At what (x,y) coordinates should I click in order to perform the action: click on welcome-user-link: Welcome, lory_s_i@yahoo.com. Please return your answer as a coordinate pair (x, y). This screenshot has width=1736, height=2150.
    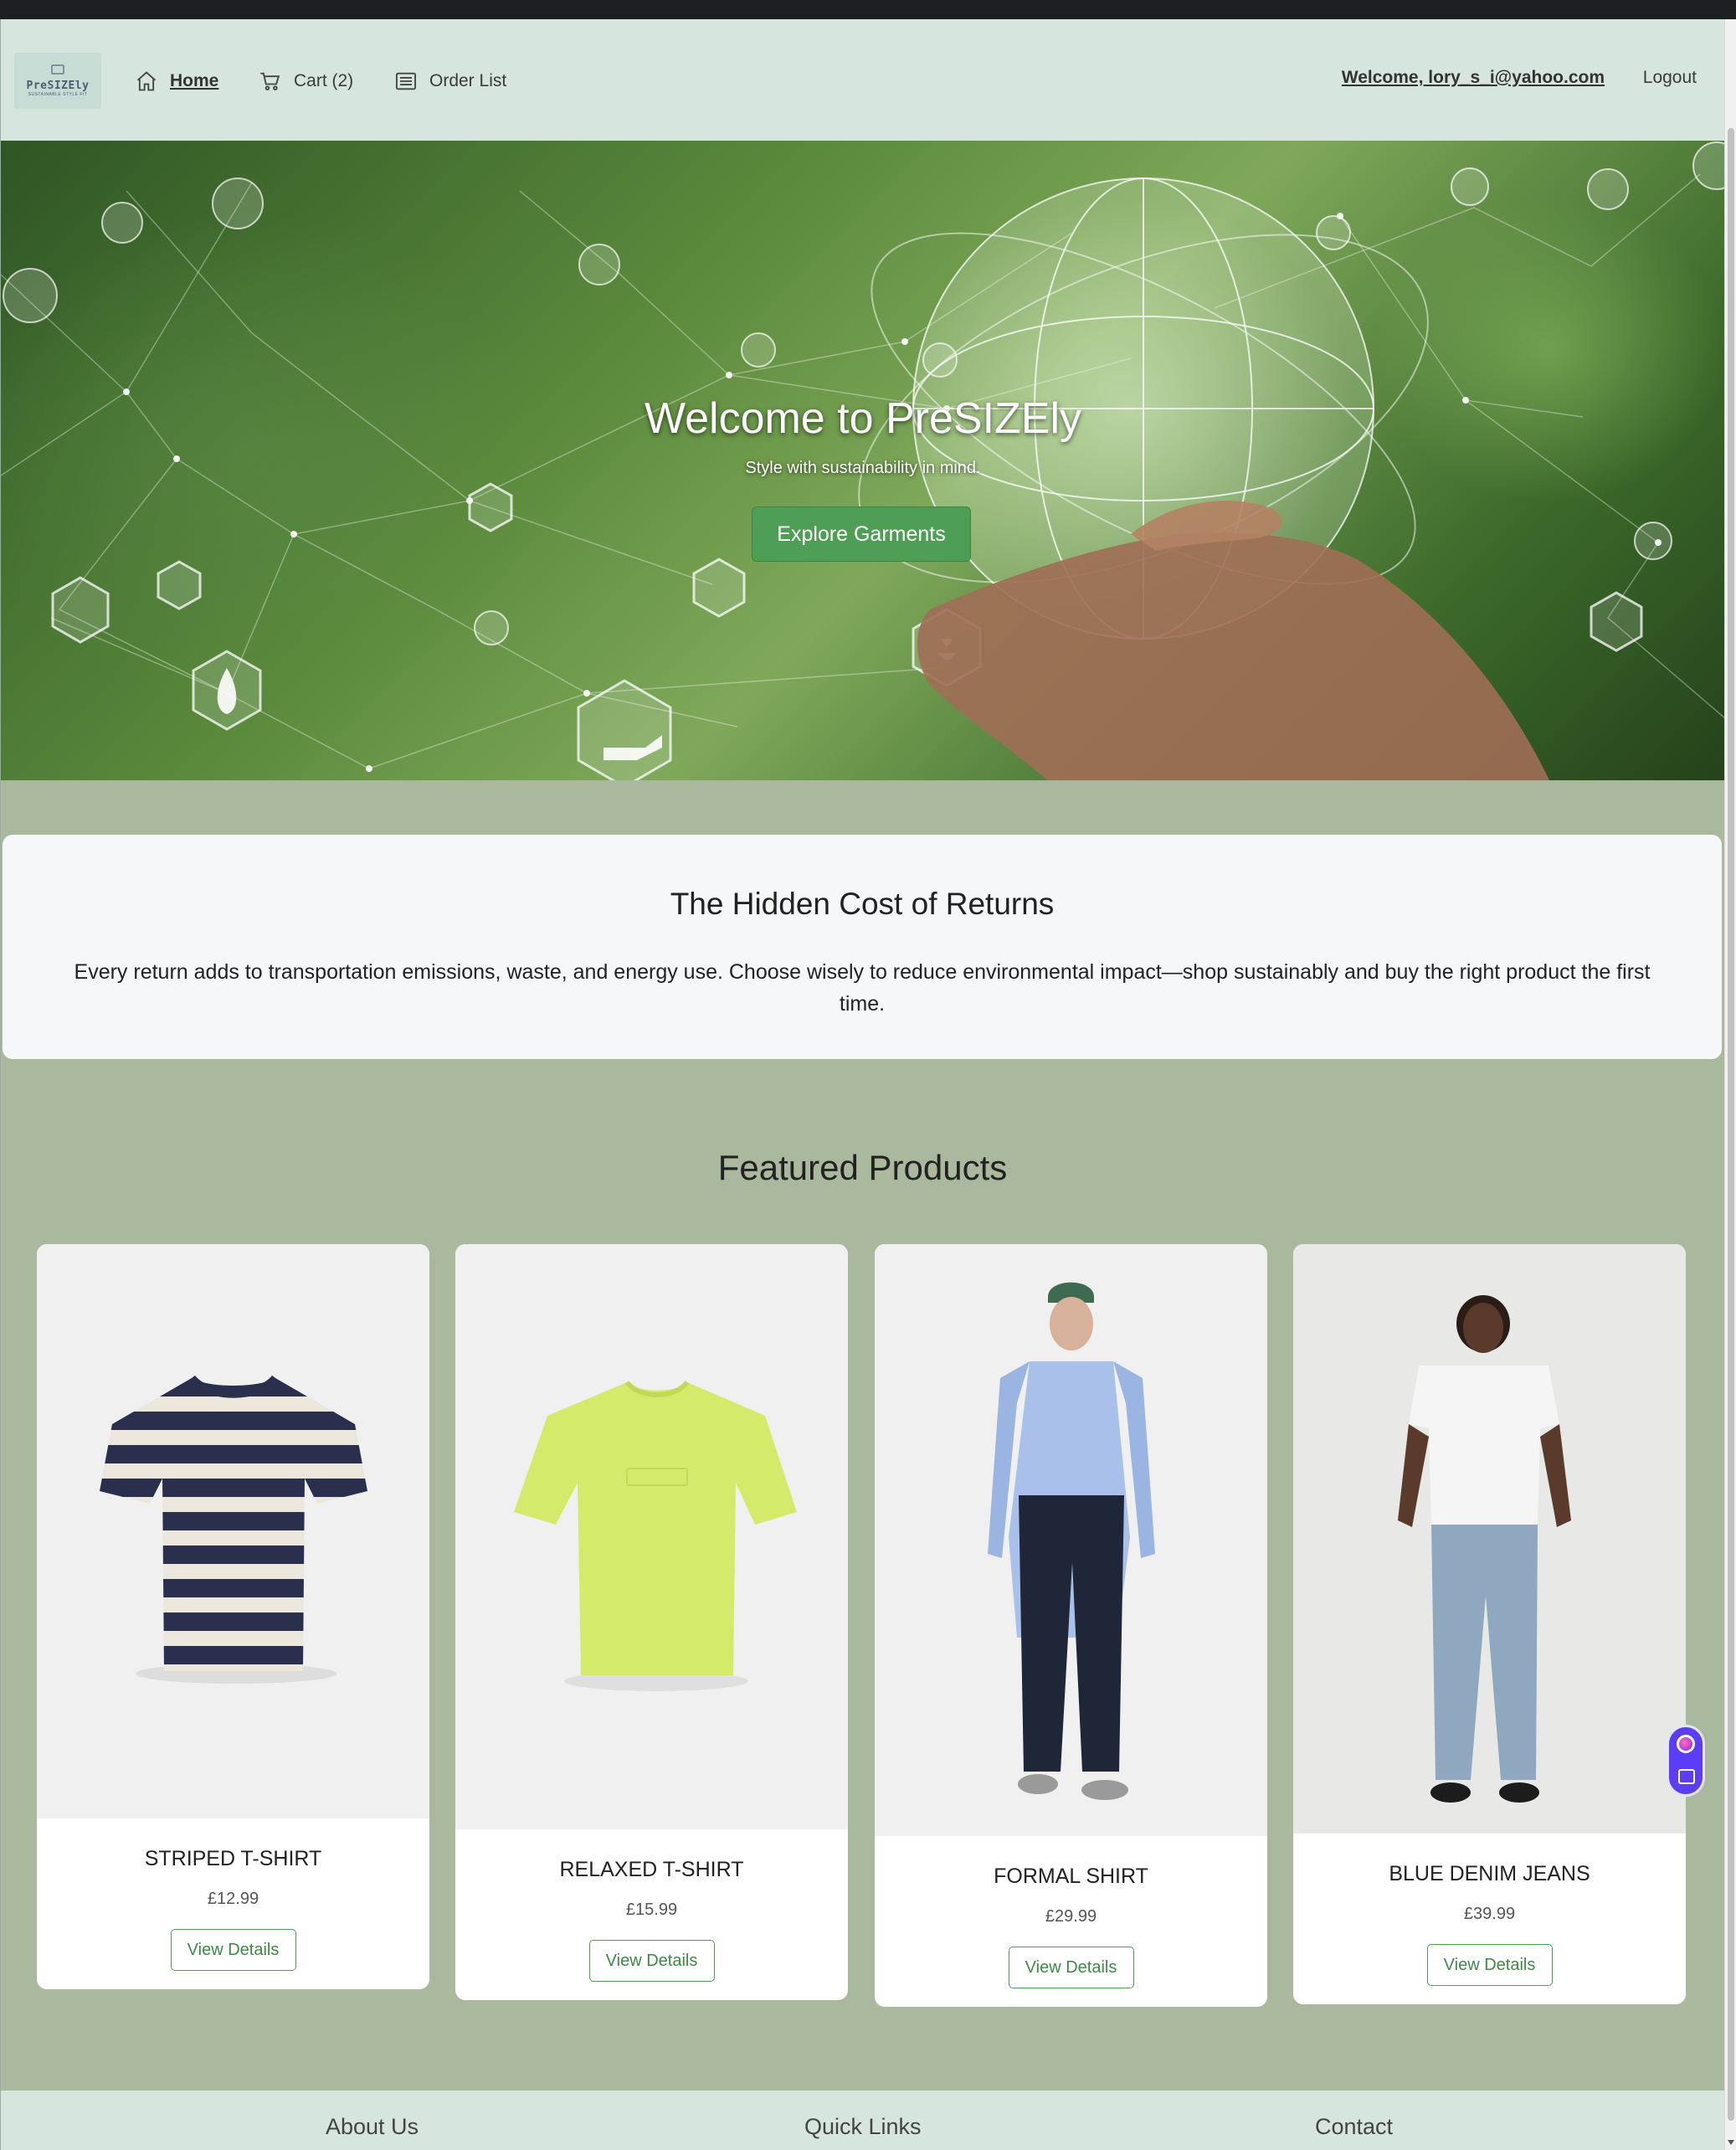
    Looking at the image, I should click on (1473, 78).